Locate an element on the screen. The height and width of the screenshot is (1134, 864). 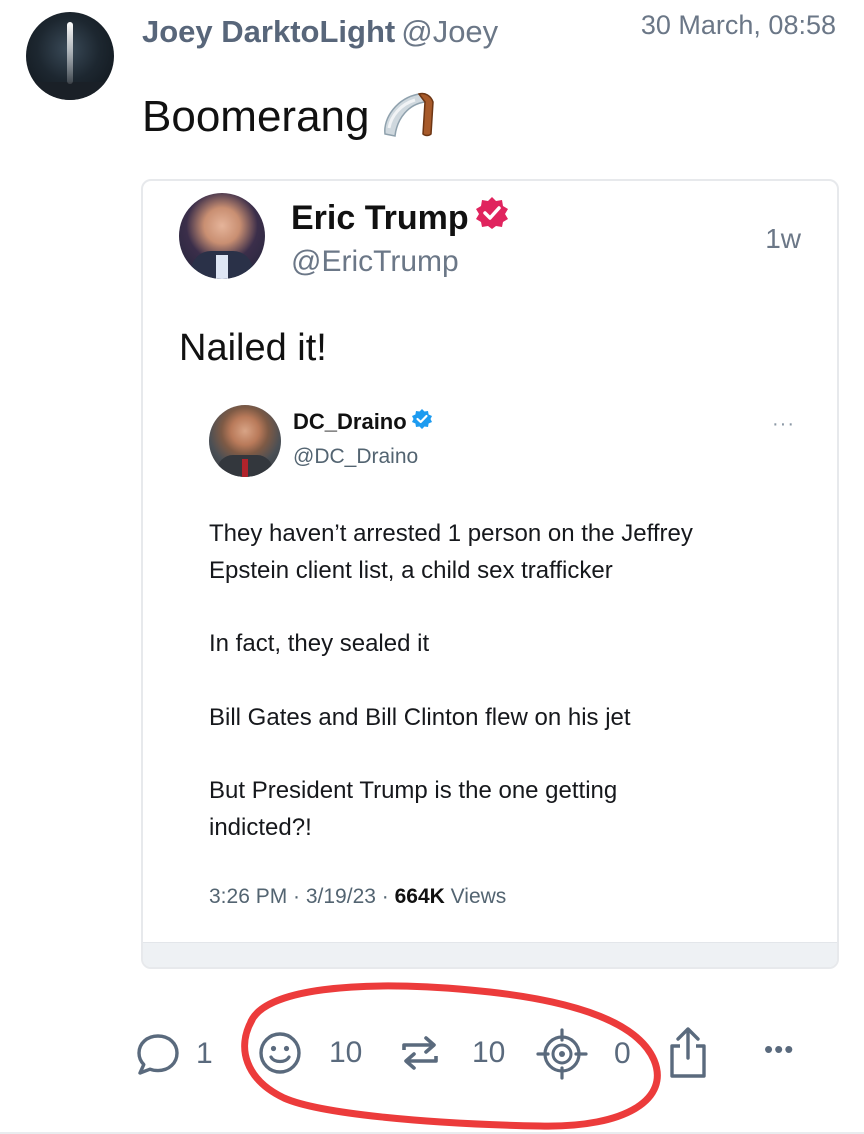
embed-age: 1w is located at coordinates (783, 238).